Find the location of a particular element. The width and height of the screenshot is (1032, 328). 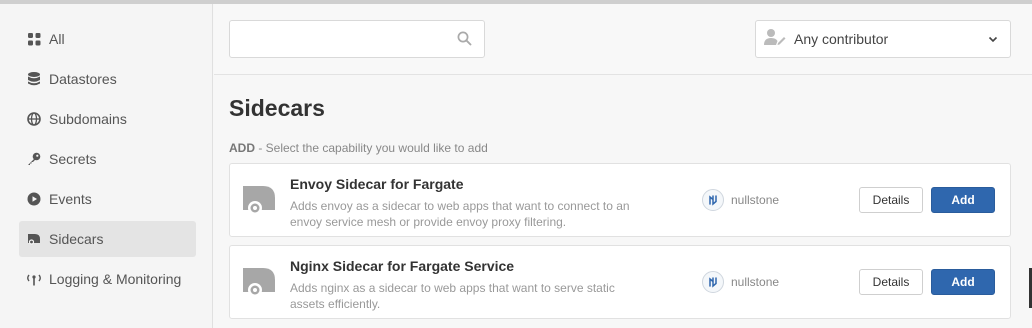

sidebar-item-label: Datastores is located at coordinates (83, 79).